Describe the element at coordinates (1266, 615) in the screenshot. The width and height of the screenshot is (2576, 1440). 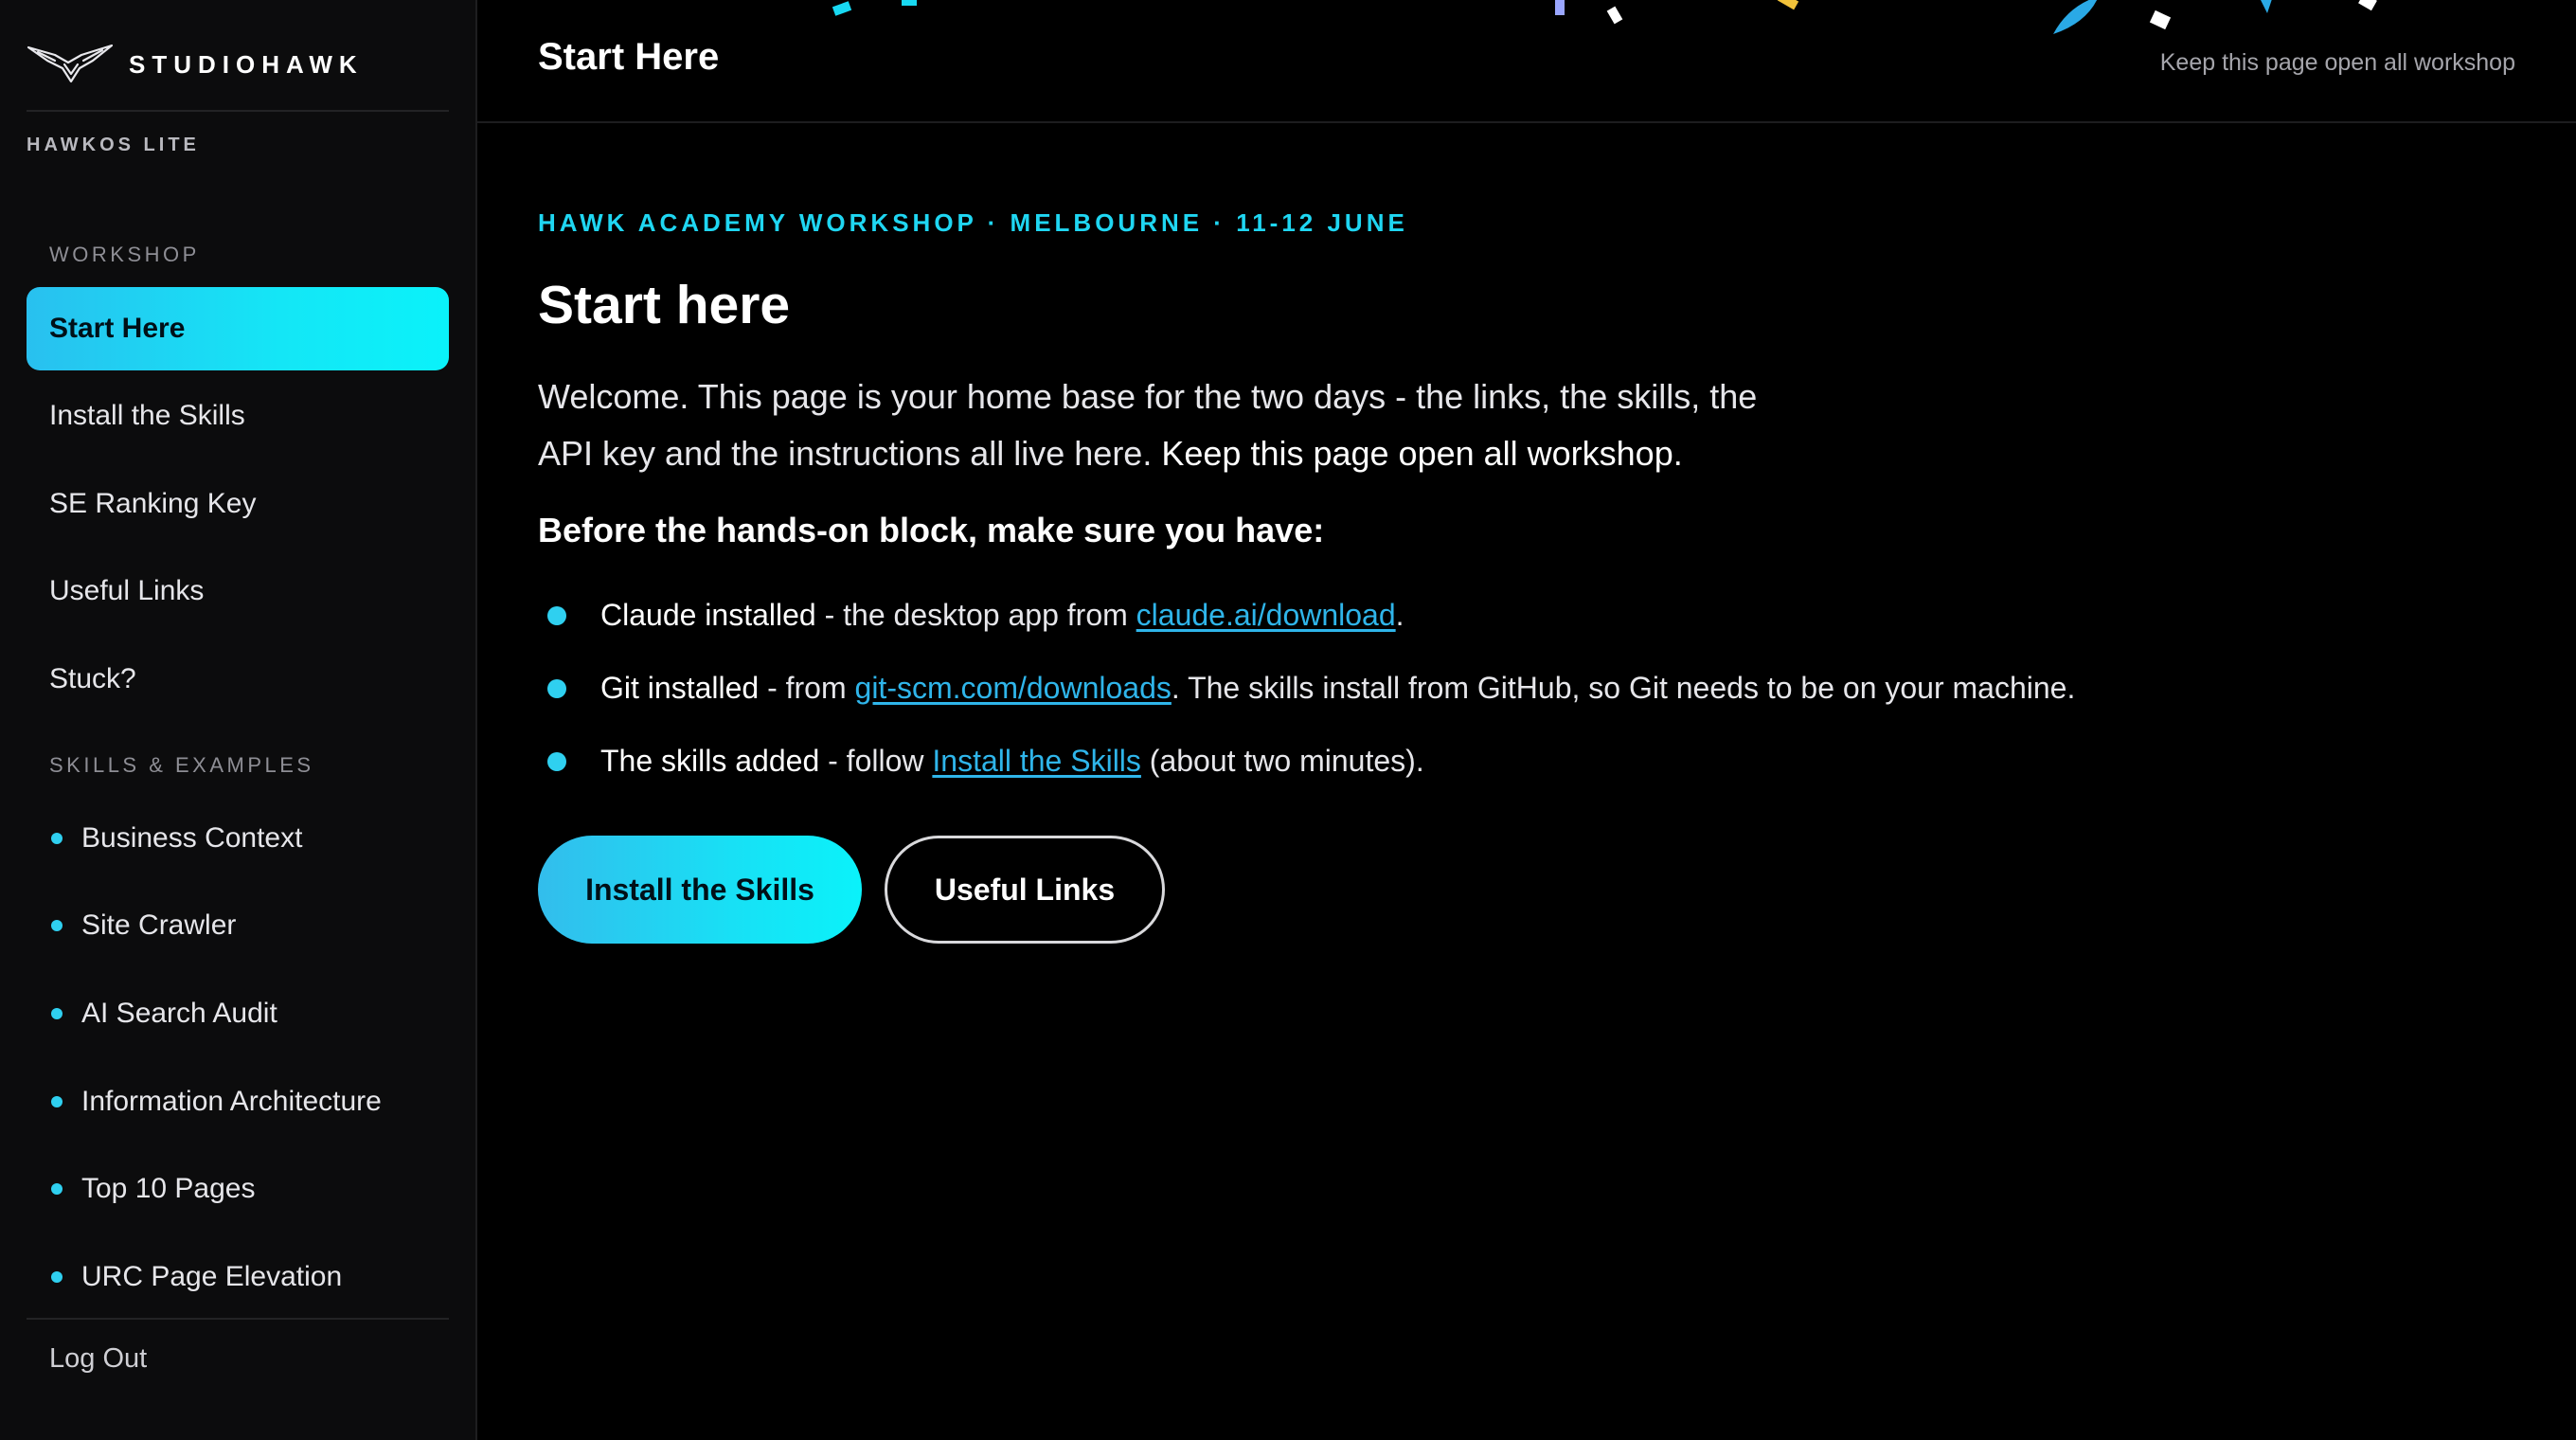
I see `claude-download-link: claude.ai/download` at that location.